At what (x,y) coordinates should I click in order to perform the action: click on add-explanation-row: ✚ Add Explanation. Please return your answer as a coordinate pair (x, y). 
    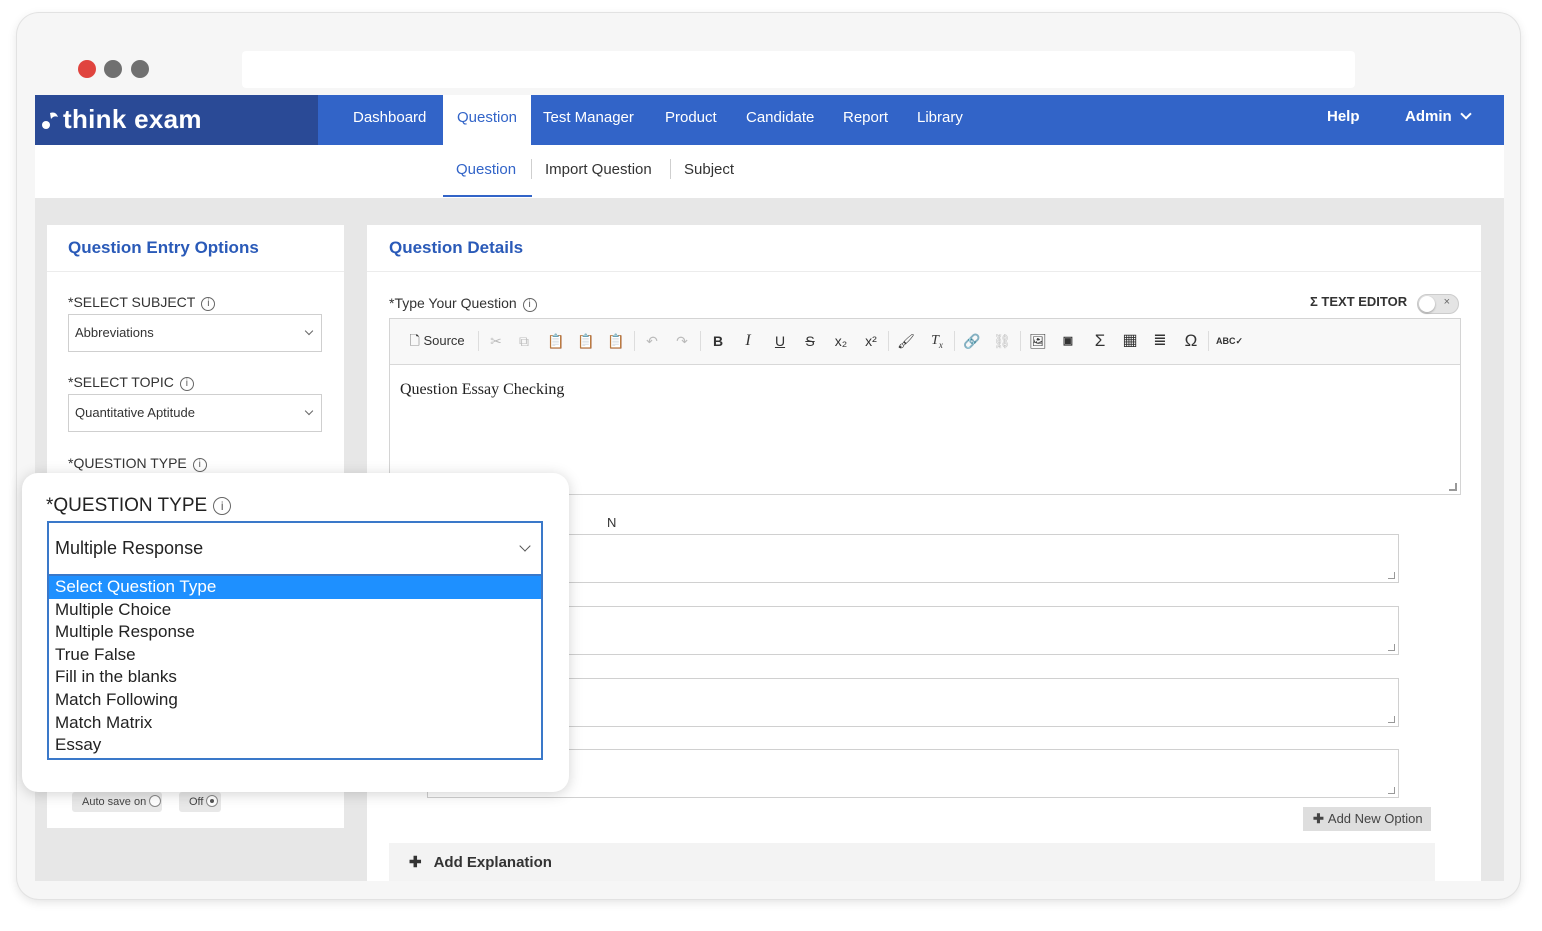
    Looking at the image, I should click on (912, 862).